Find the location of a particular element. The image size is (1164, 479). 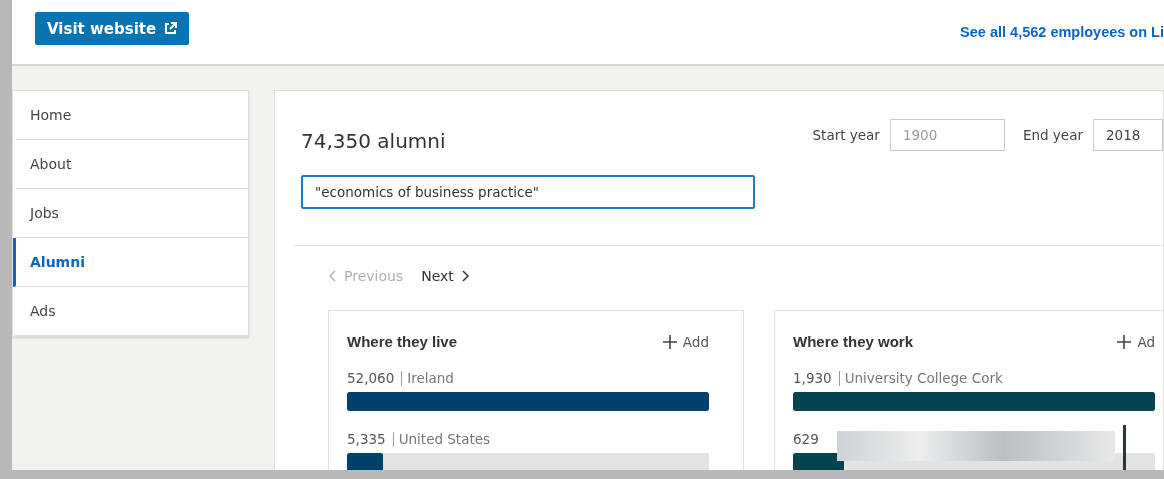

card-title: Where they live is located at coordinates (402, 341).